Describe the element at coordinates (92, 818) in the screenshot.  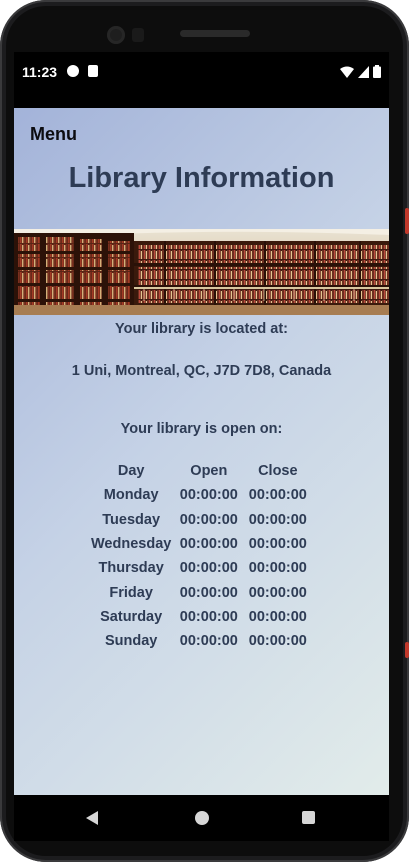
I see `back-icon` at that location.